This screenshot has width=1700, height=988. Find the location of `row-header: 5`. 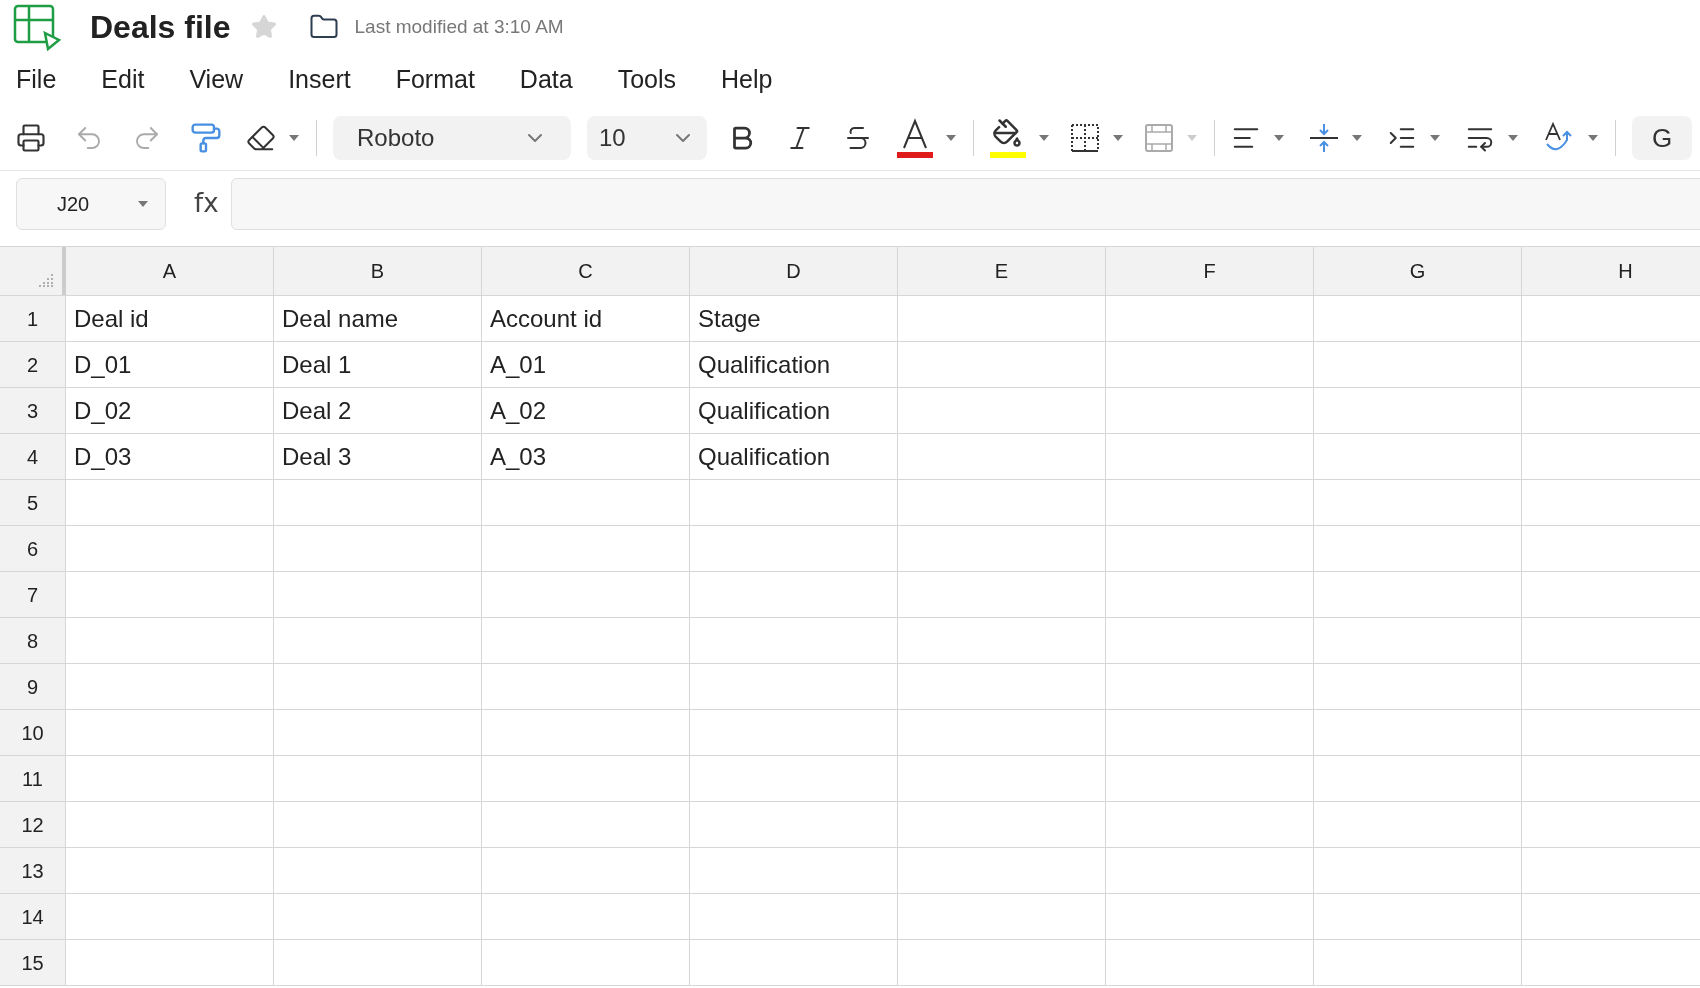

row-header: 5 is located at coordinates (33, 502).